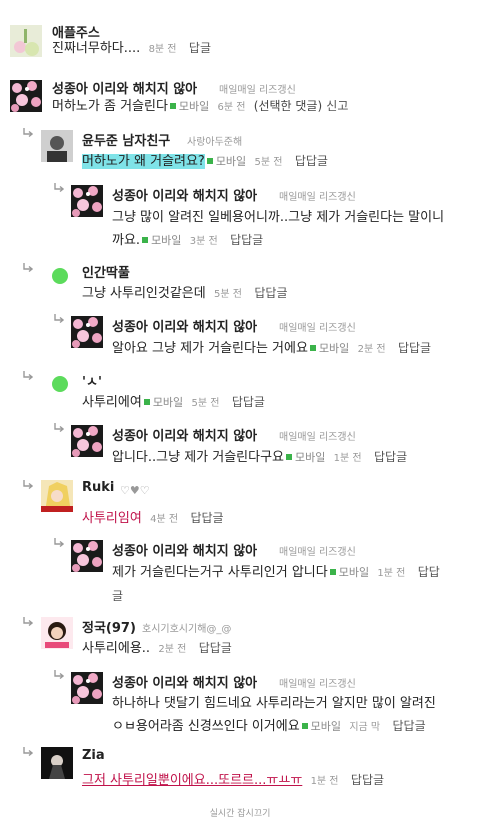  Describe the element at coordinates (200, 106) in the screenshot. I see `comment-text: 머하노가 좀 거슬린다 모바일 6분 전 (선택한 댓글) 신고` at that location.